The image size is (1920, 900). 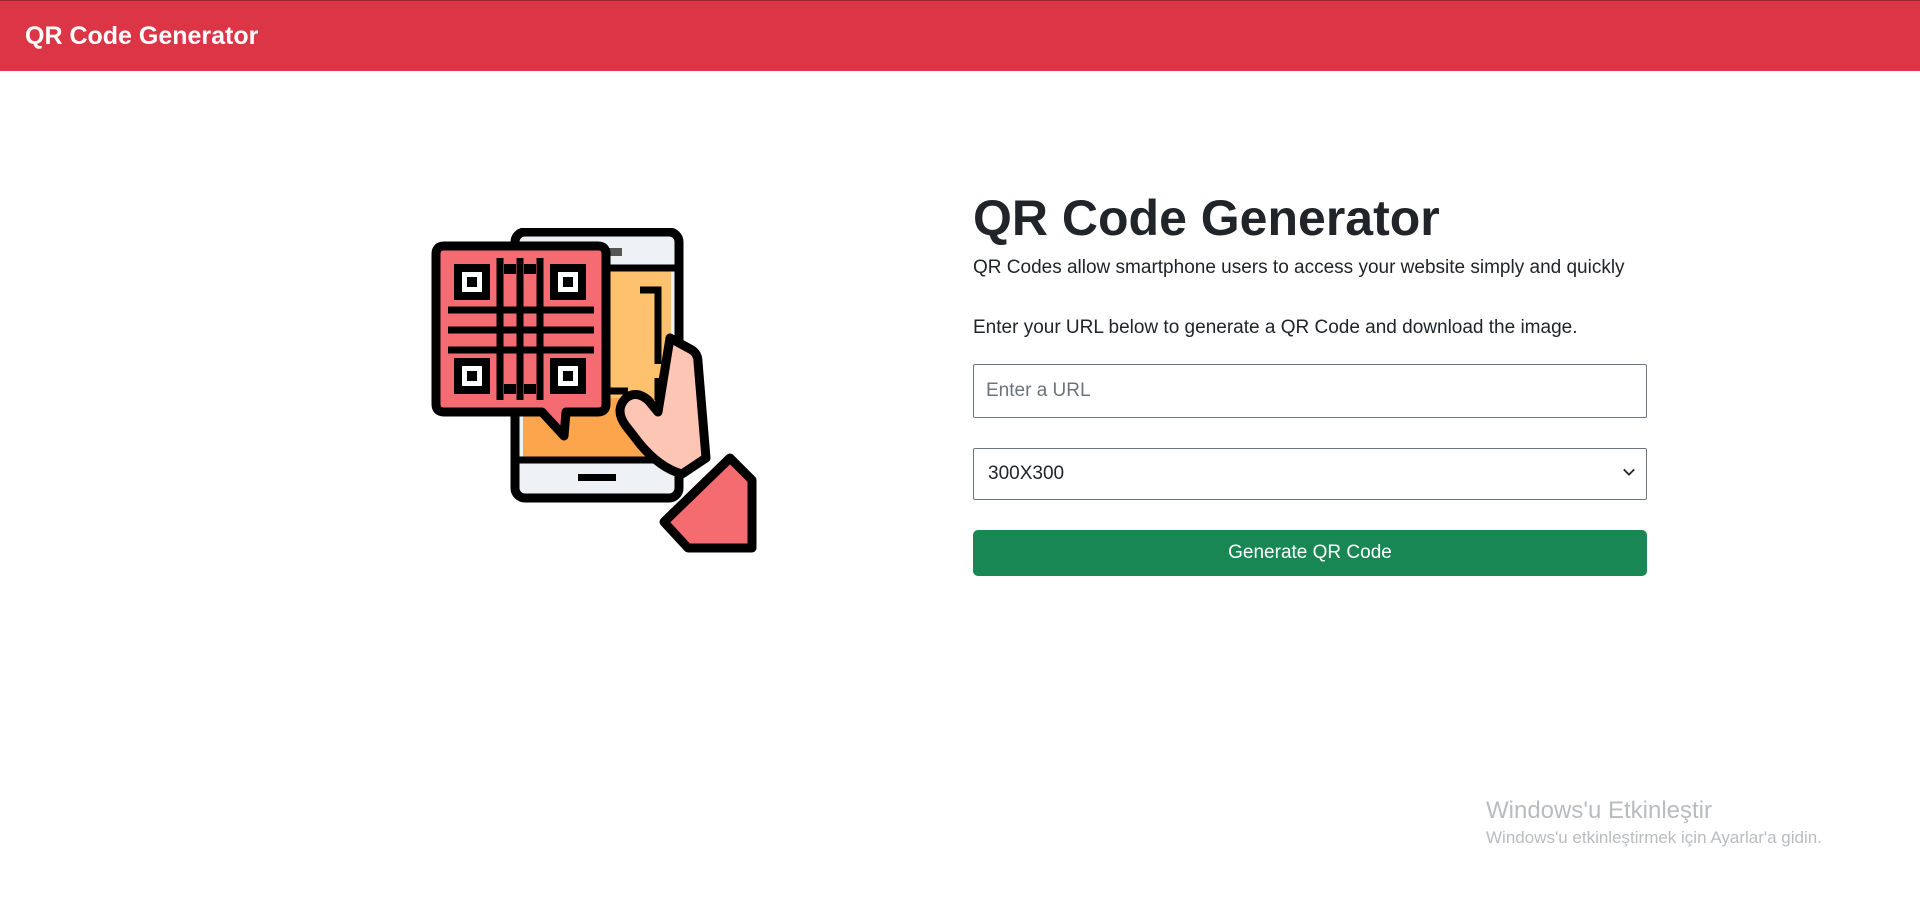 What do you see at coordinates (1026, 473) in the screenshot?
I see `size-select-value: 300X300` at bounding box center [1026, 473].